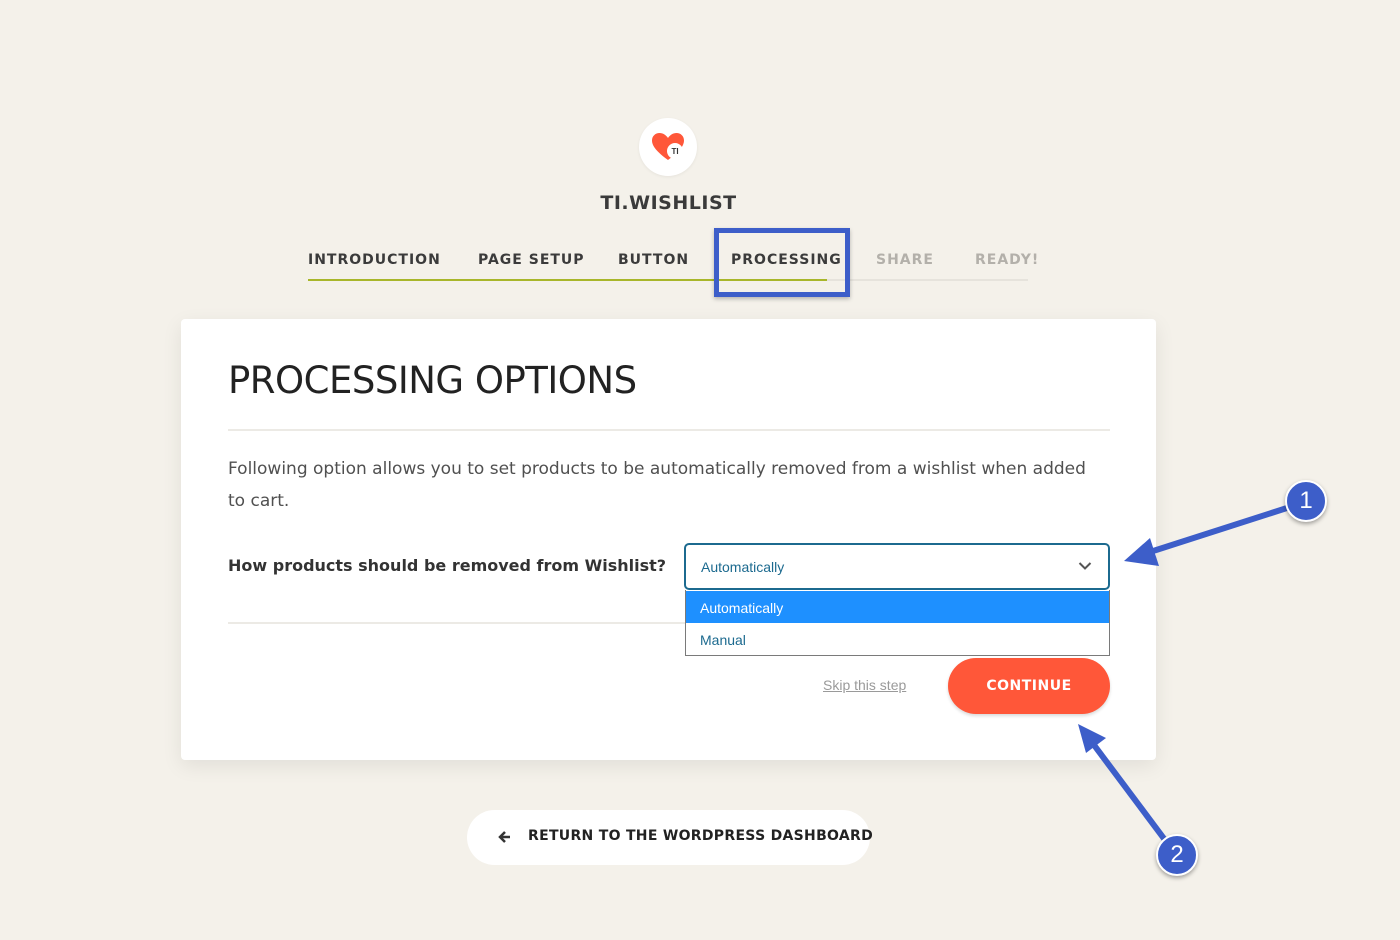 The width and height of the screenshot is (1400, 940). What do you see at coordinates (1306, 501) in the screenshot?
I see `annotation-badge-1: 1` at bounding box center [1306, 501].